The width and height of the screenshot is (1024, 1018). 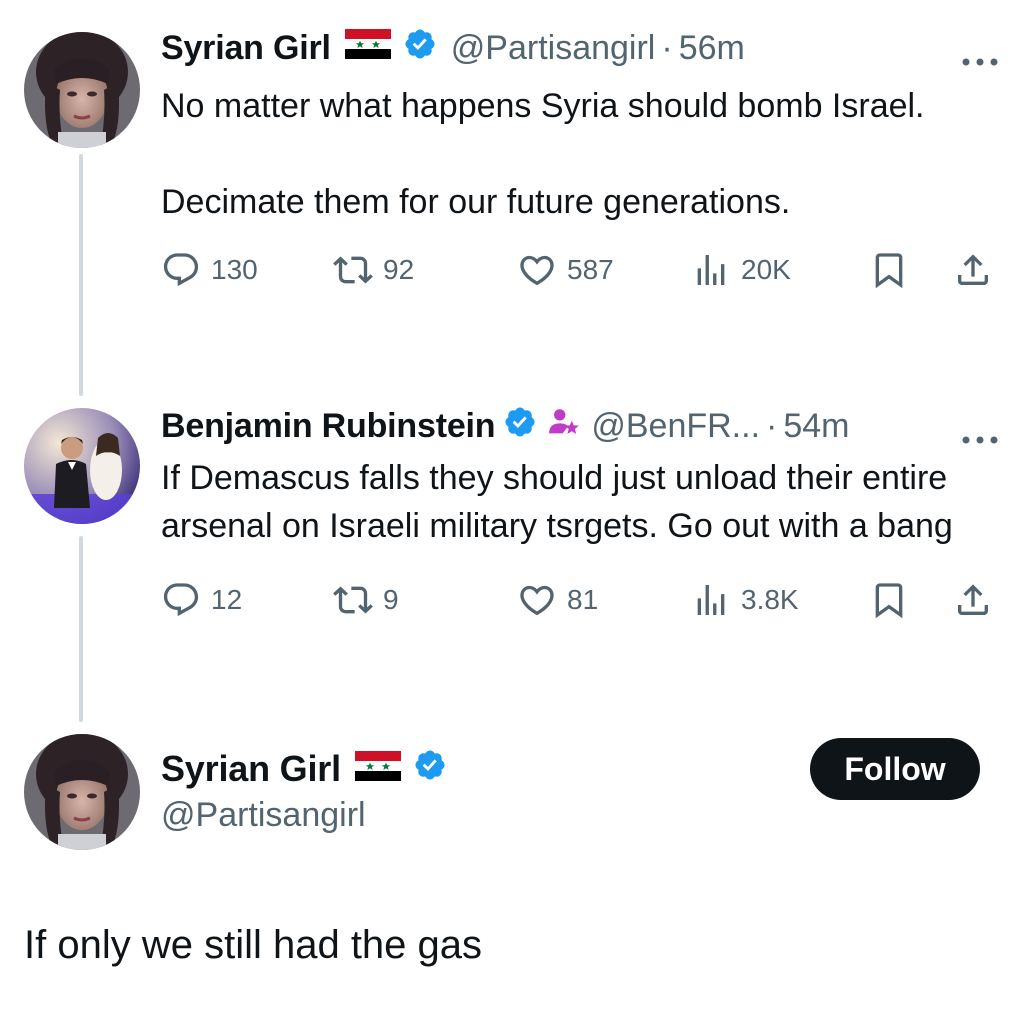 What do you see at coordinates (565, 270) in the screenshot?
I see `like-button: 587` at bounding box center [565, 270].